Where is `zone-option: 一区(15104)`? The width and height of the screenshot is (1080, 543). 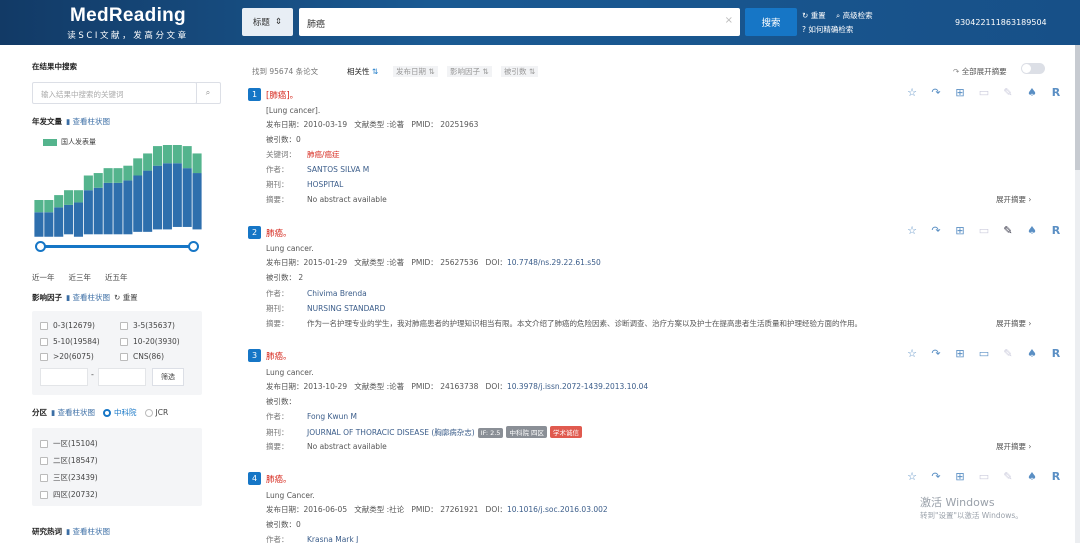
zone-option: 一区(15104) is located at coordinates (69, 443).